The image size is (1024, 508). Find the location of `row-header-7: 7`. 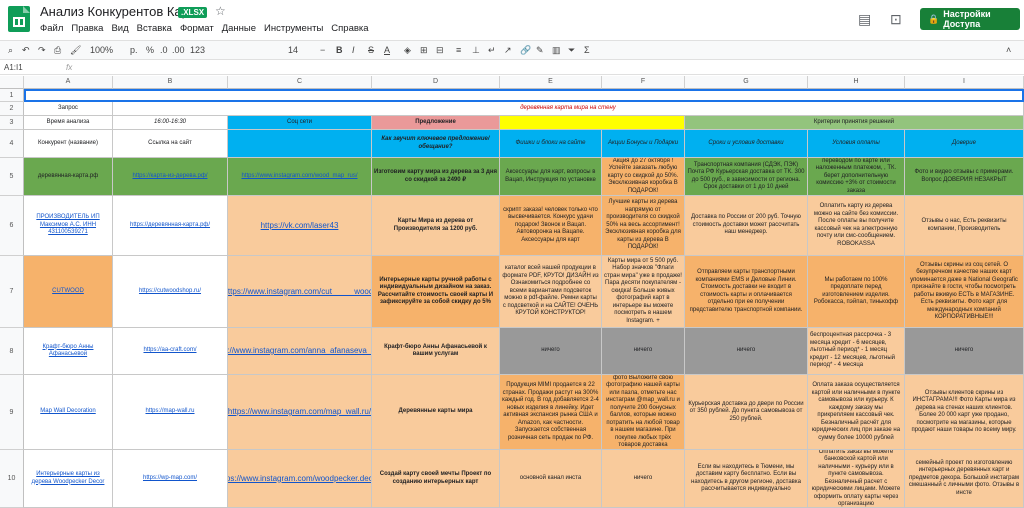

row-header-7: 7 is located at coordinates (12, 292).